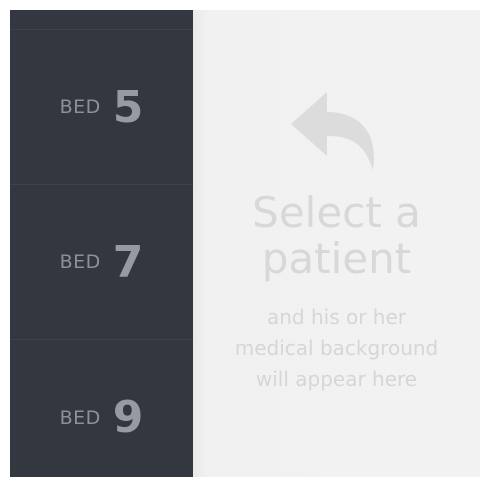  Describe the element at coordinates (332, 131) in the screenshot. I see `reply-arrow-icon` at that location.